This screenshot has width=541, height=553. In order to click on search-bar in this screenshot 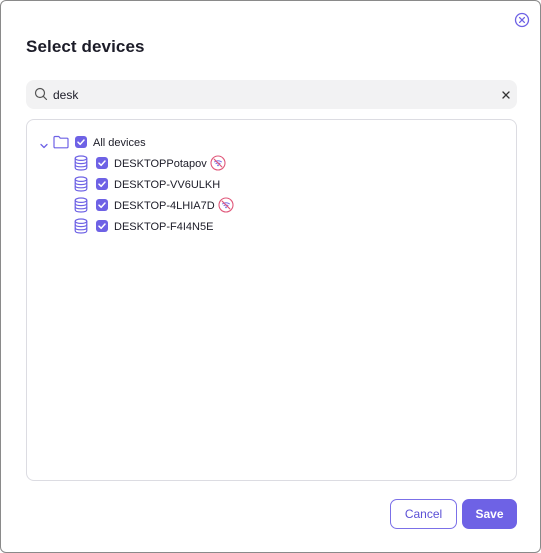, I will do `click(271, 94)`.